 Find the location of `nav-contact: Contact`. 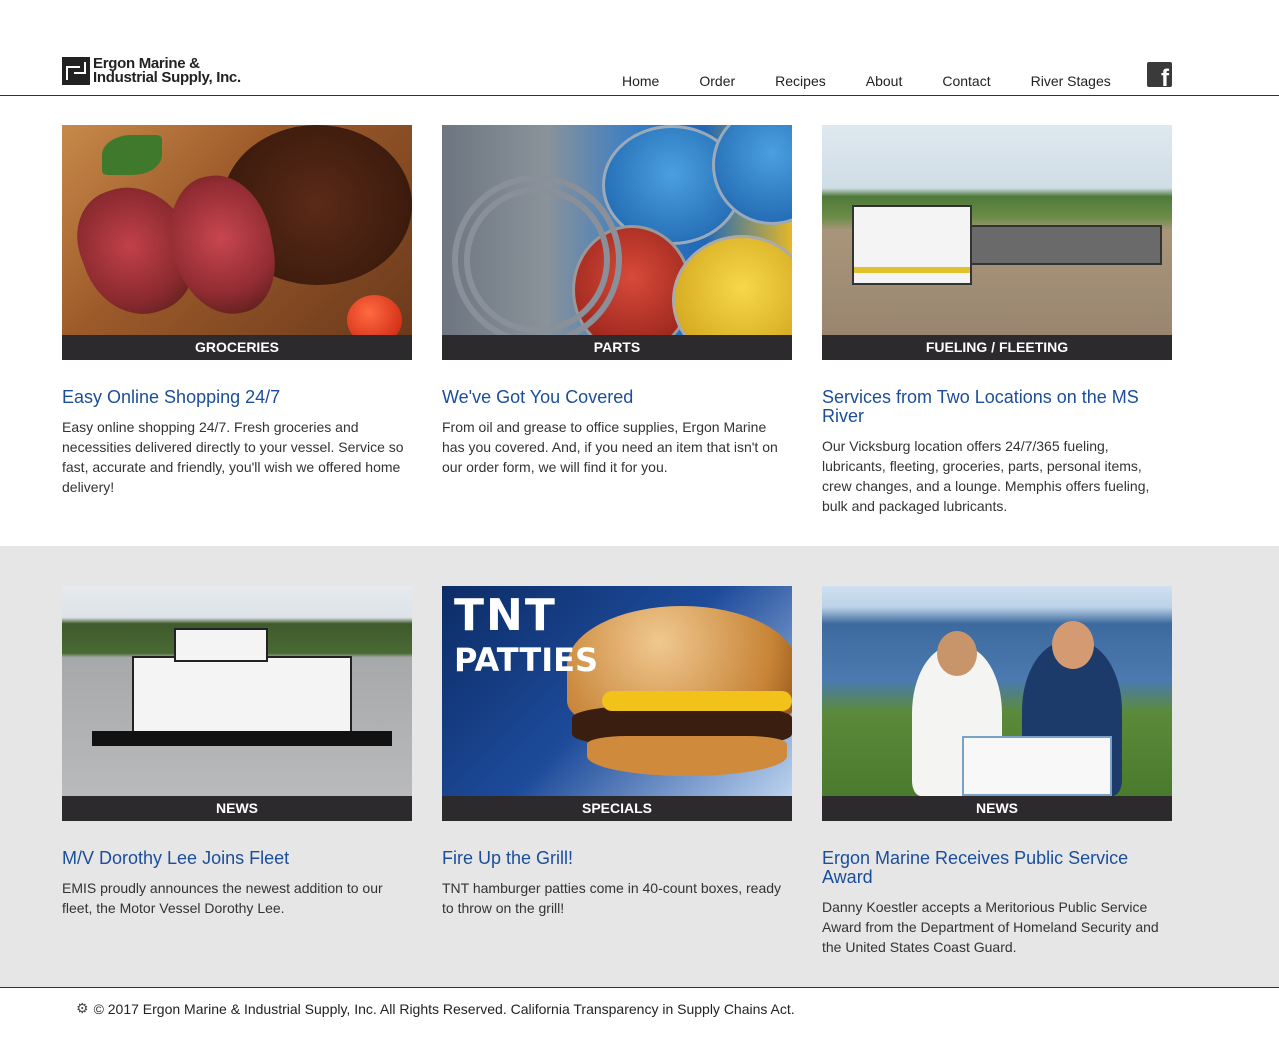

nav-contact: Contact is located at coordinates (966, 81).